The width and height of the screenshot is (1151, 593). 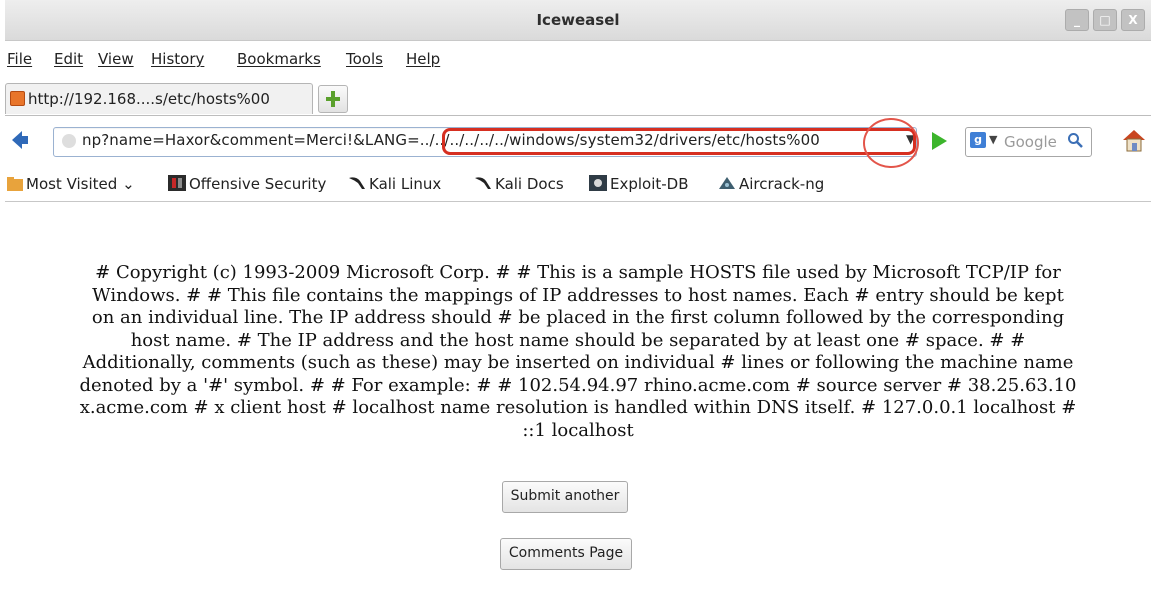 What do you see at coordinates (1075, 140) in the screenshot?
I see `search-icon` at bounding box center [1075, 140].